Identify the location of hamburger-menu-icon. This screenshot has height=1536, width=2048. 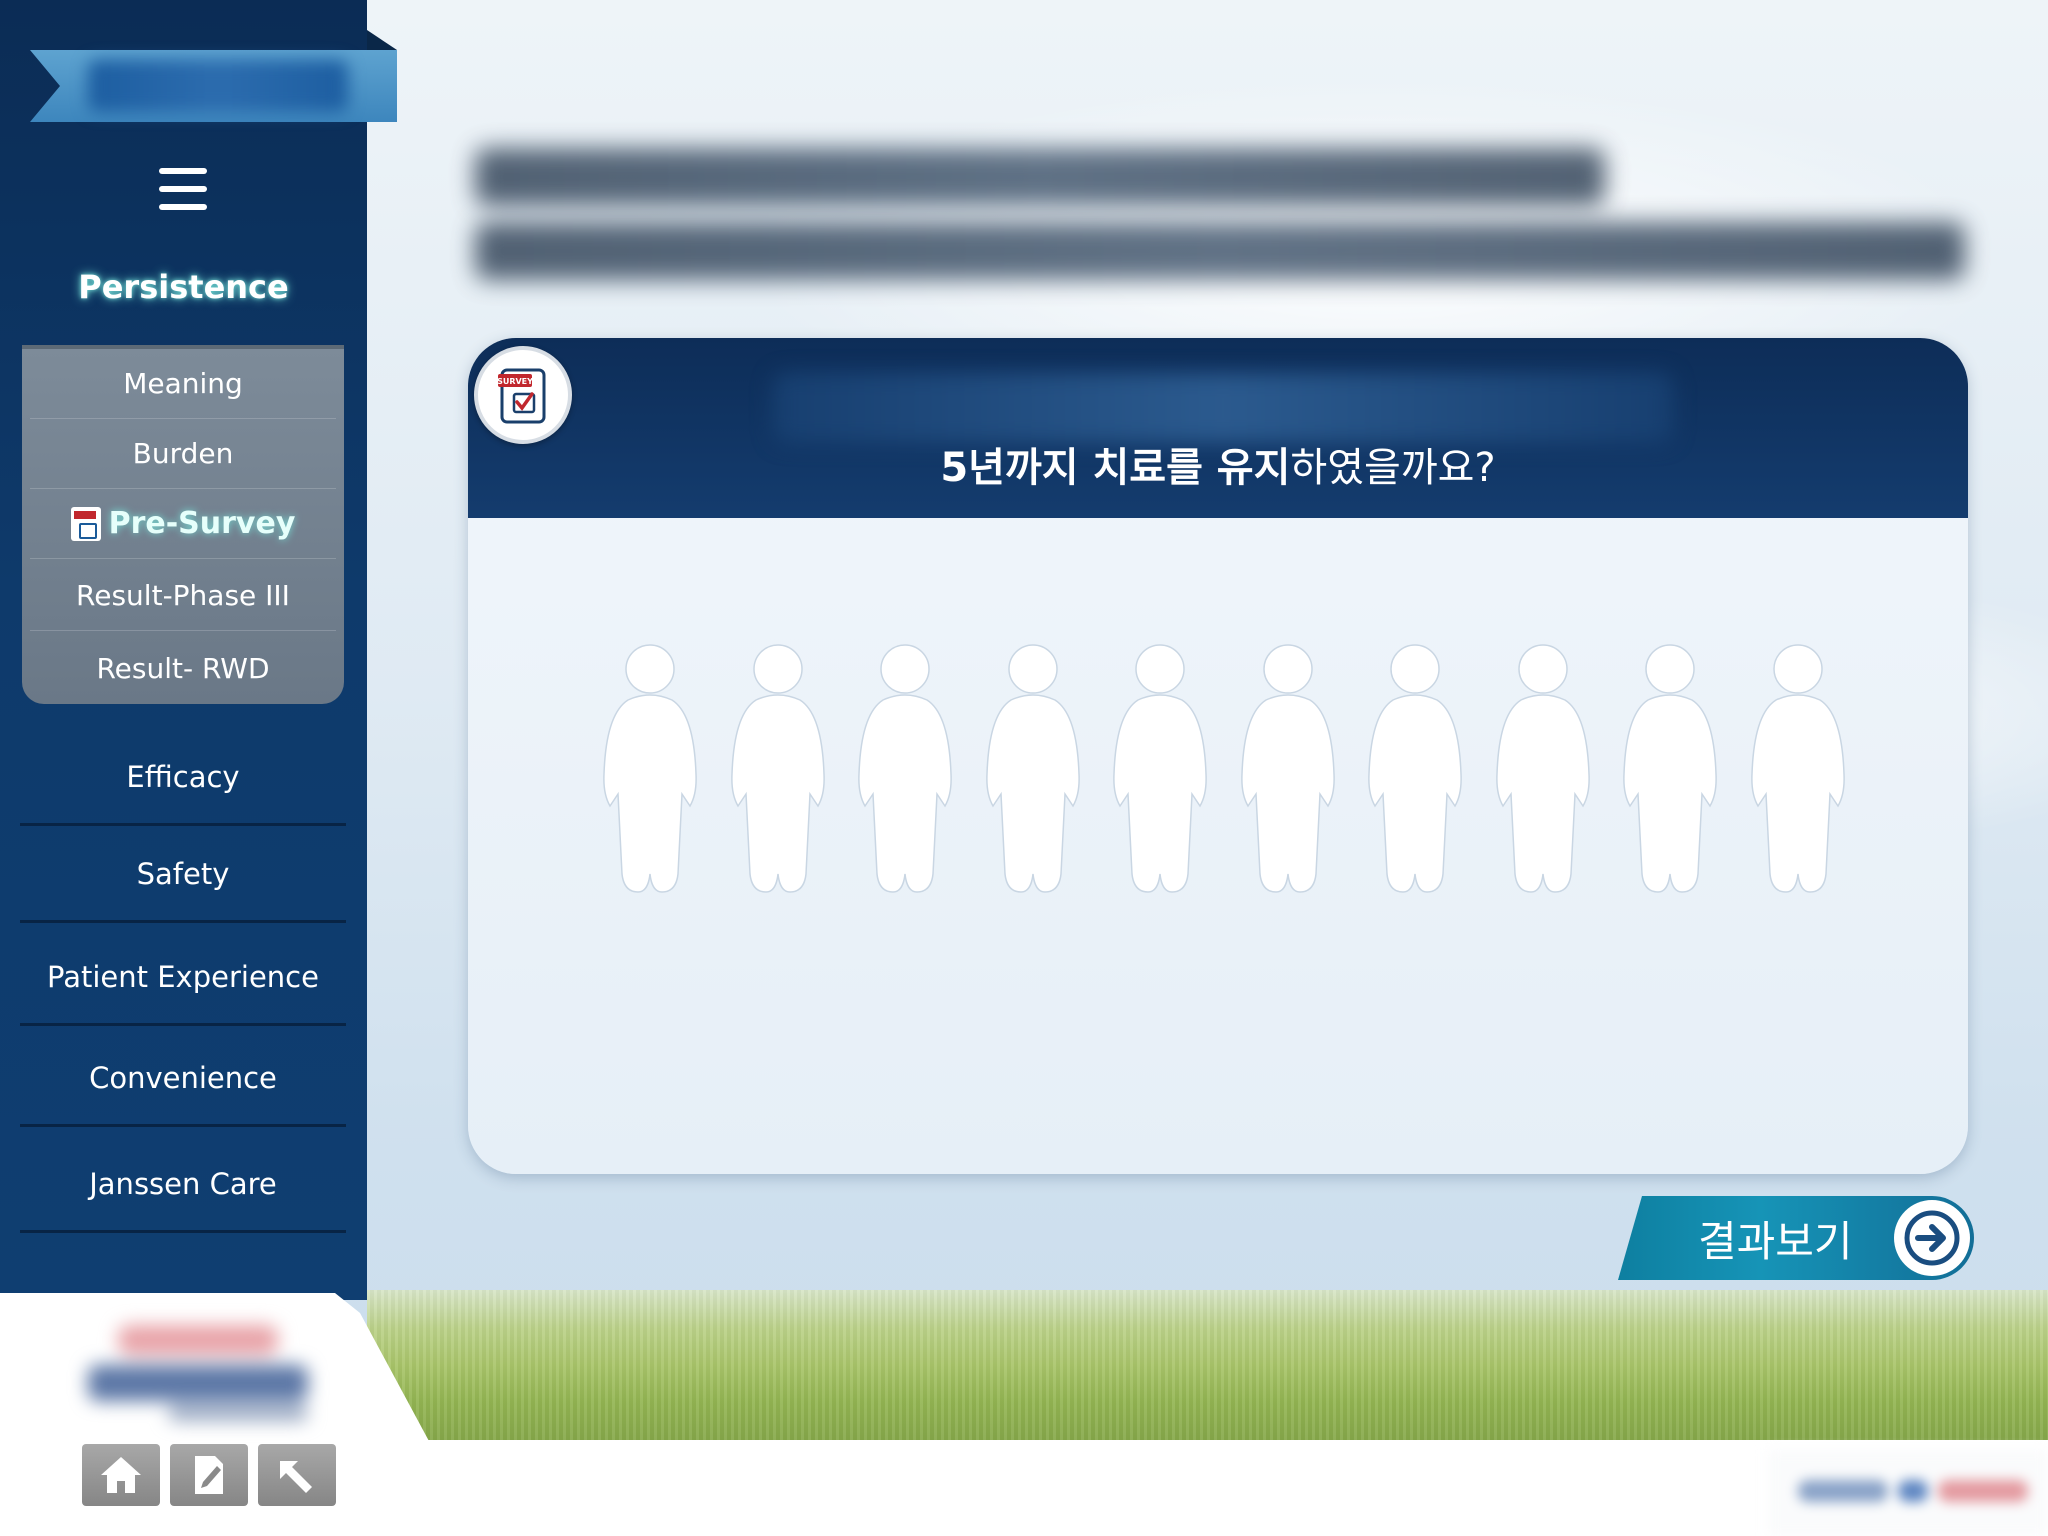
(183, 189).